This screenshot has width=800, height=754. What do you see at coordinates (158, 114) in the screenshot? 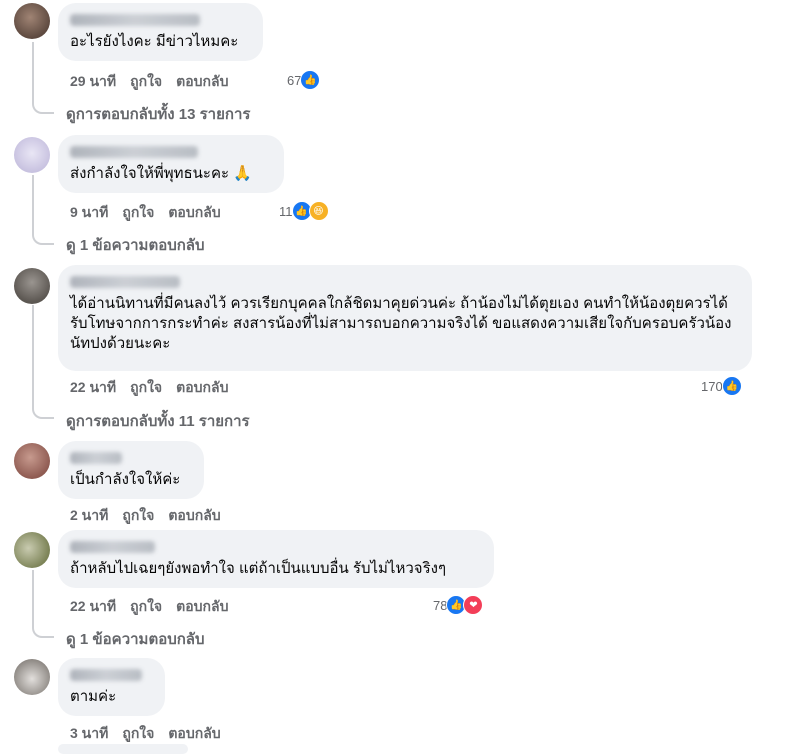
I see `view-replies-link: ดูการตอบกลับทั้ง 13 รายการ` at bounding box center [158, 114].